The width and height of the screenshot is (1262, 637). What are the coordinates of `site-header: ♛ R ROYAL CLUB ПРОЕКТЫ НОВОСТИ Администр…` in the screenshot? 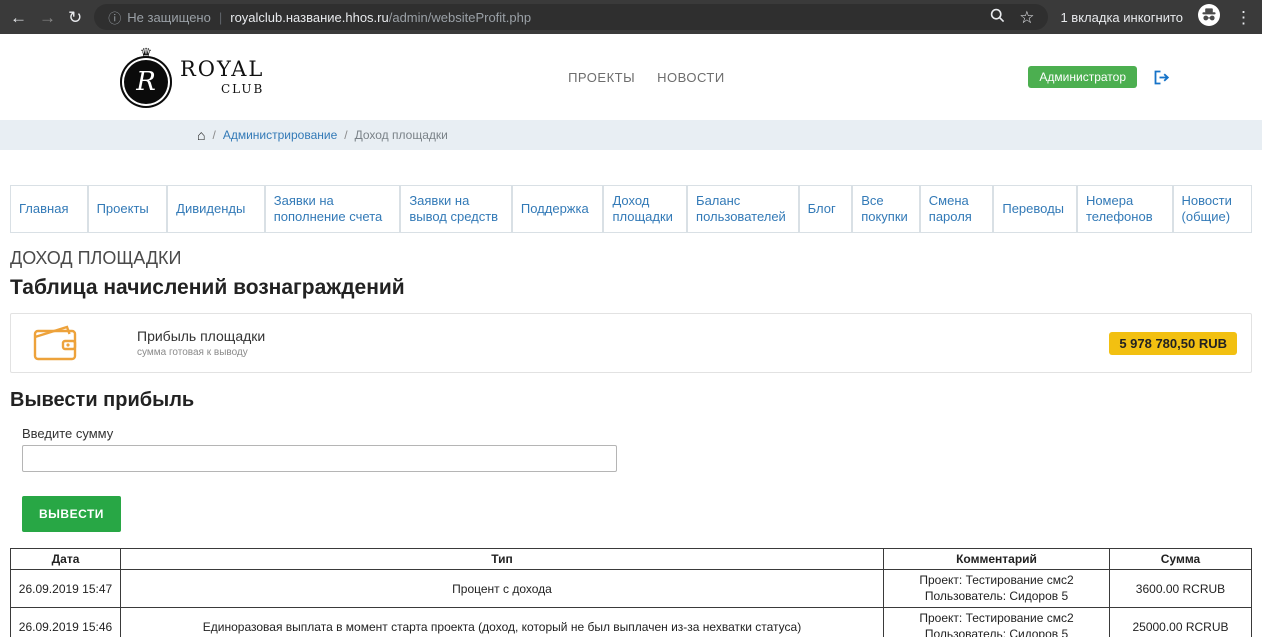 It's located at (631, 77).